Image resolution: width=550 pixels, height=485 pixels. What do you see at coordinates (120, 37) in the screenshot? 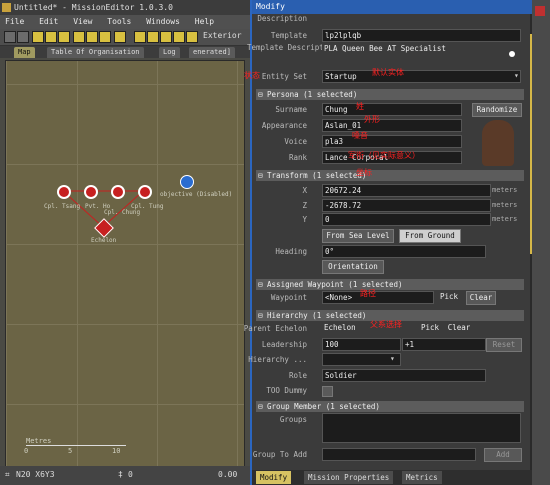
I see `select-icon` at bounding box center [120, 37].